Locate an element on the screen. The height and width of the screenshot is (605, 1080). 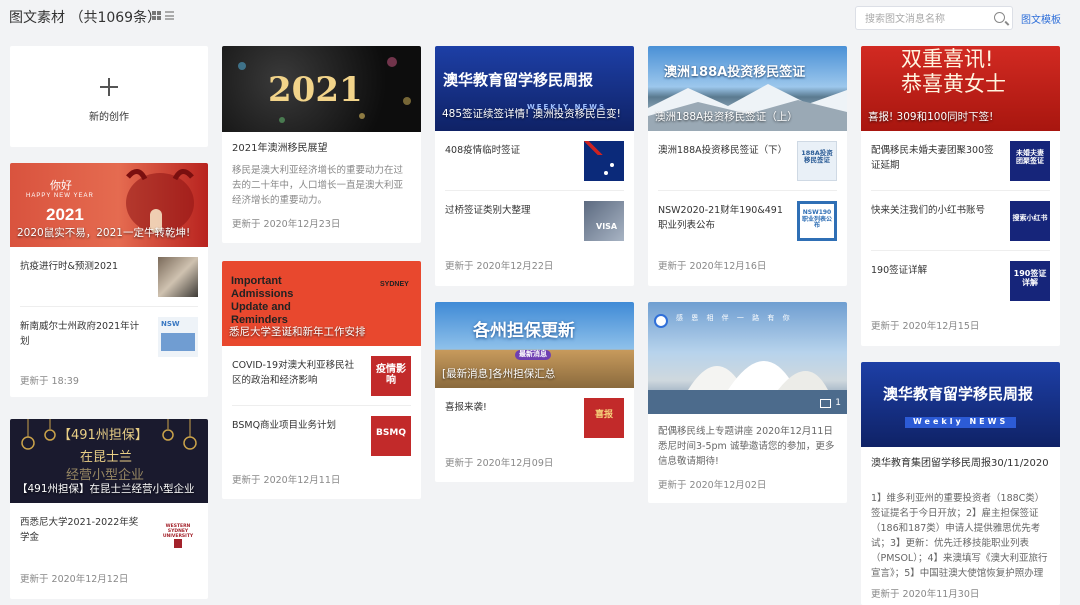
search-icon is located at coordinates (999, 17).